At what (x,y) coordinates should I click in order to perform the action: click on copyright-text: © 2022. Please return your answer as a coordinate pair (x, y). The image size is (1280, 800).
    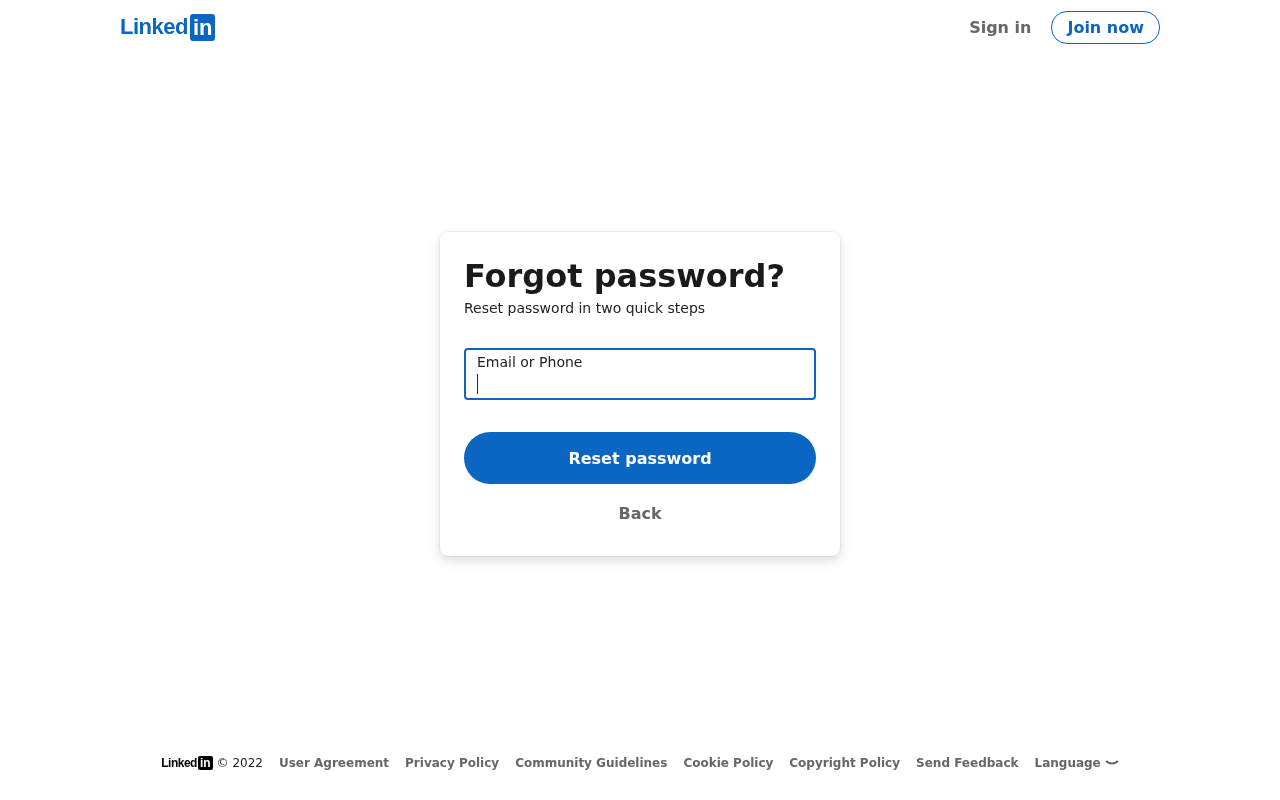
    Looking at the image, I should click on (239, 763).